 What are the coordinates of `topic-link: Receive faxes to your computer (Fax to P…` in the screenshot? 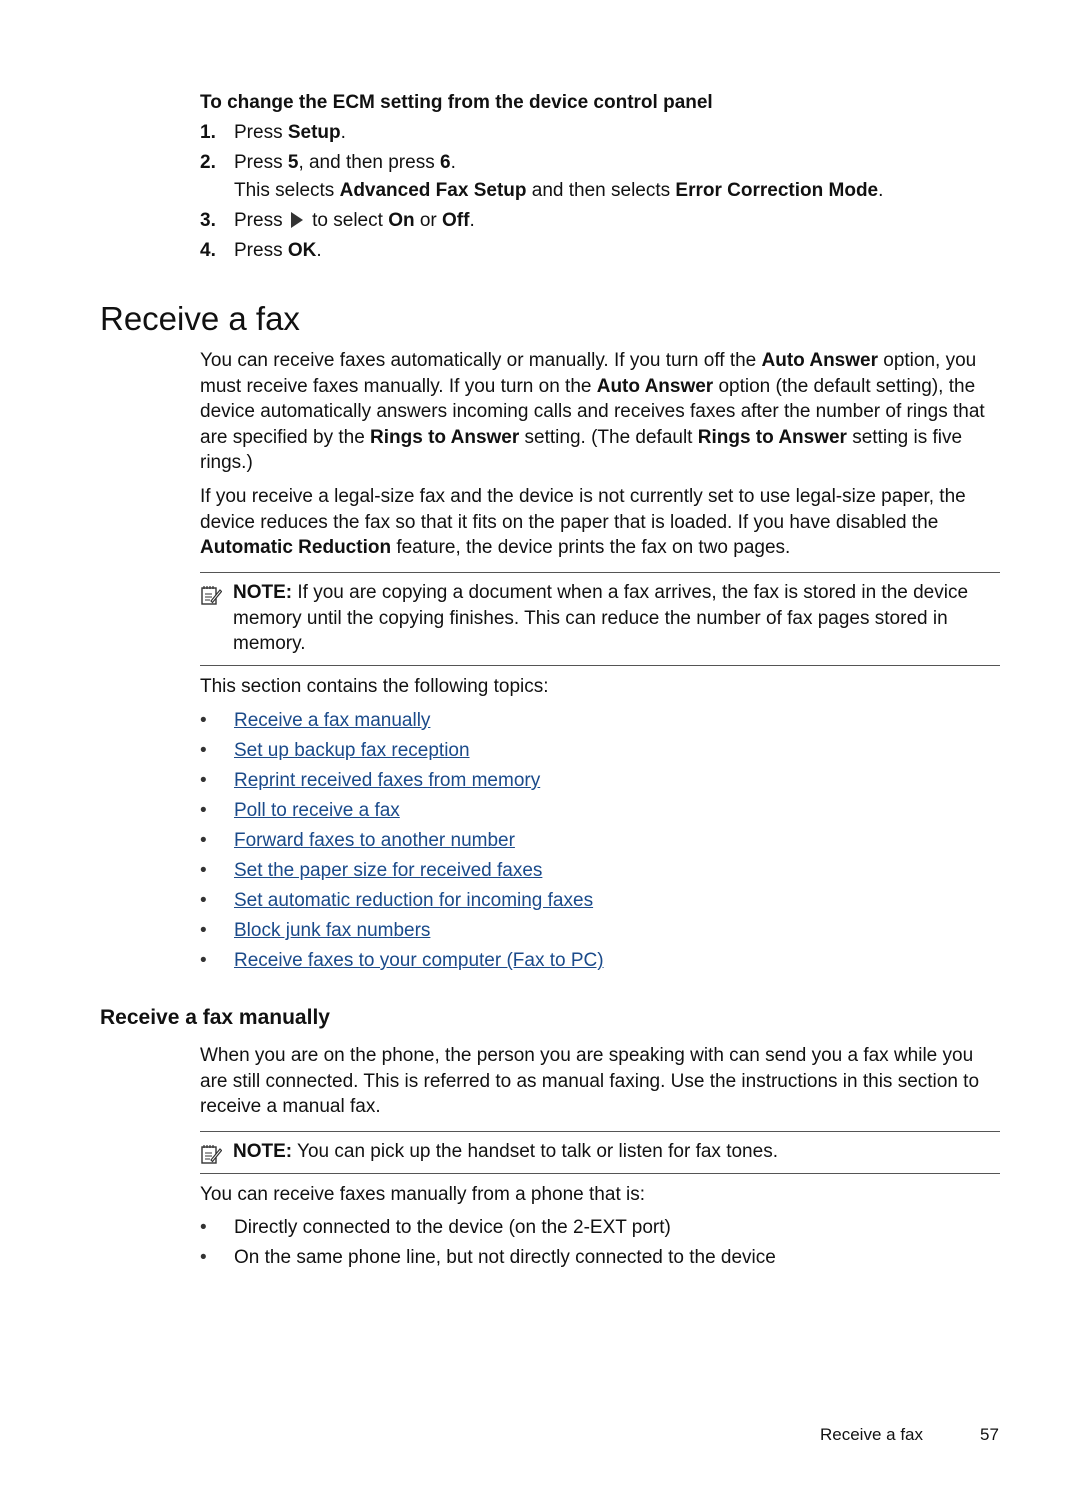 It's located at (419, 960).